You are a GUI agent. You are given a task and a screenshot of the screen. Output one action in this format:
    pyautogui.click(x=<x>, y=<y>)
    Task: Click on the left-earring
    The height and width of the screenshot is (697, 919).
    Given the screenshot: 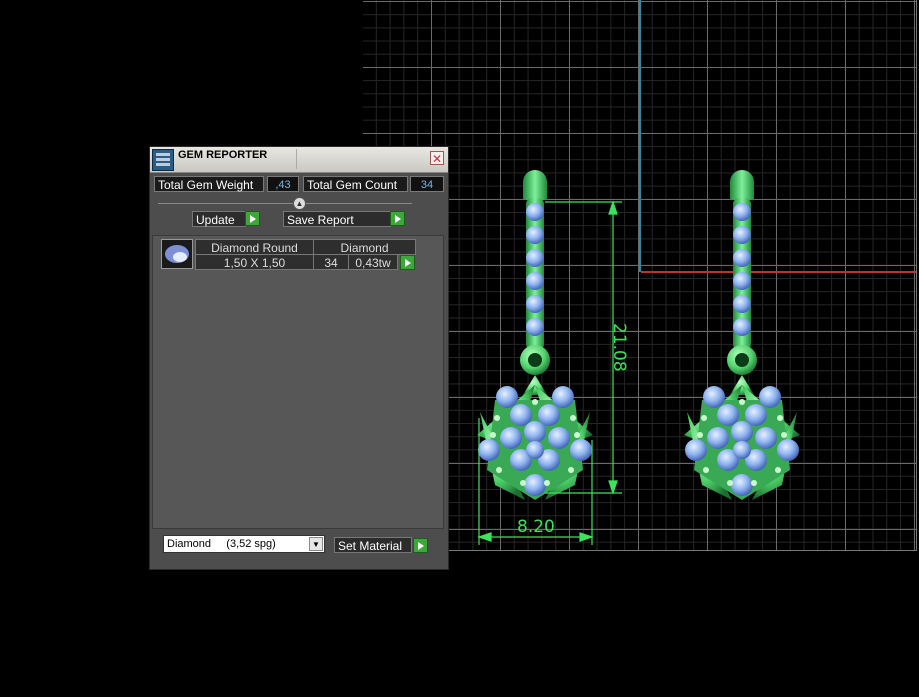 What is the action you would take?
    pyautogui.click(x=535, y=335)
    